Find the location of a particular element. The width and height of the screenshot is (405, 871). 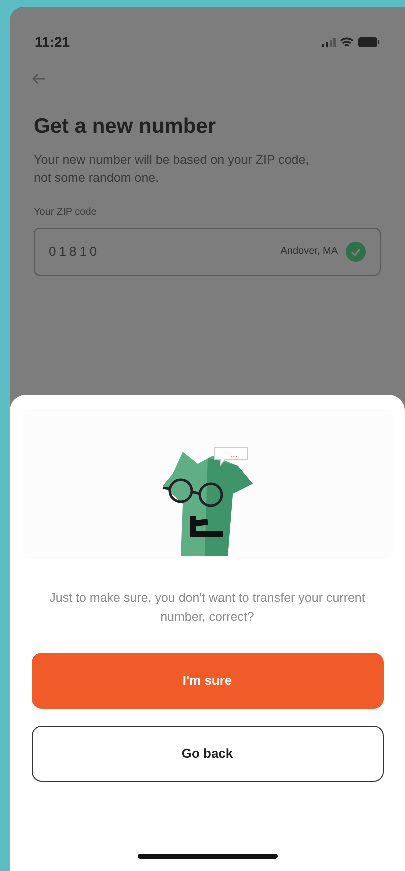

page-title: Get a new number is located at coordinates (126, 127).